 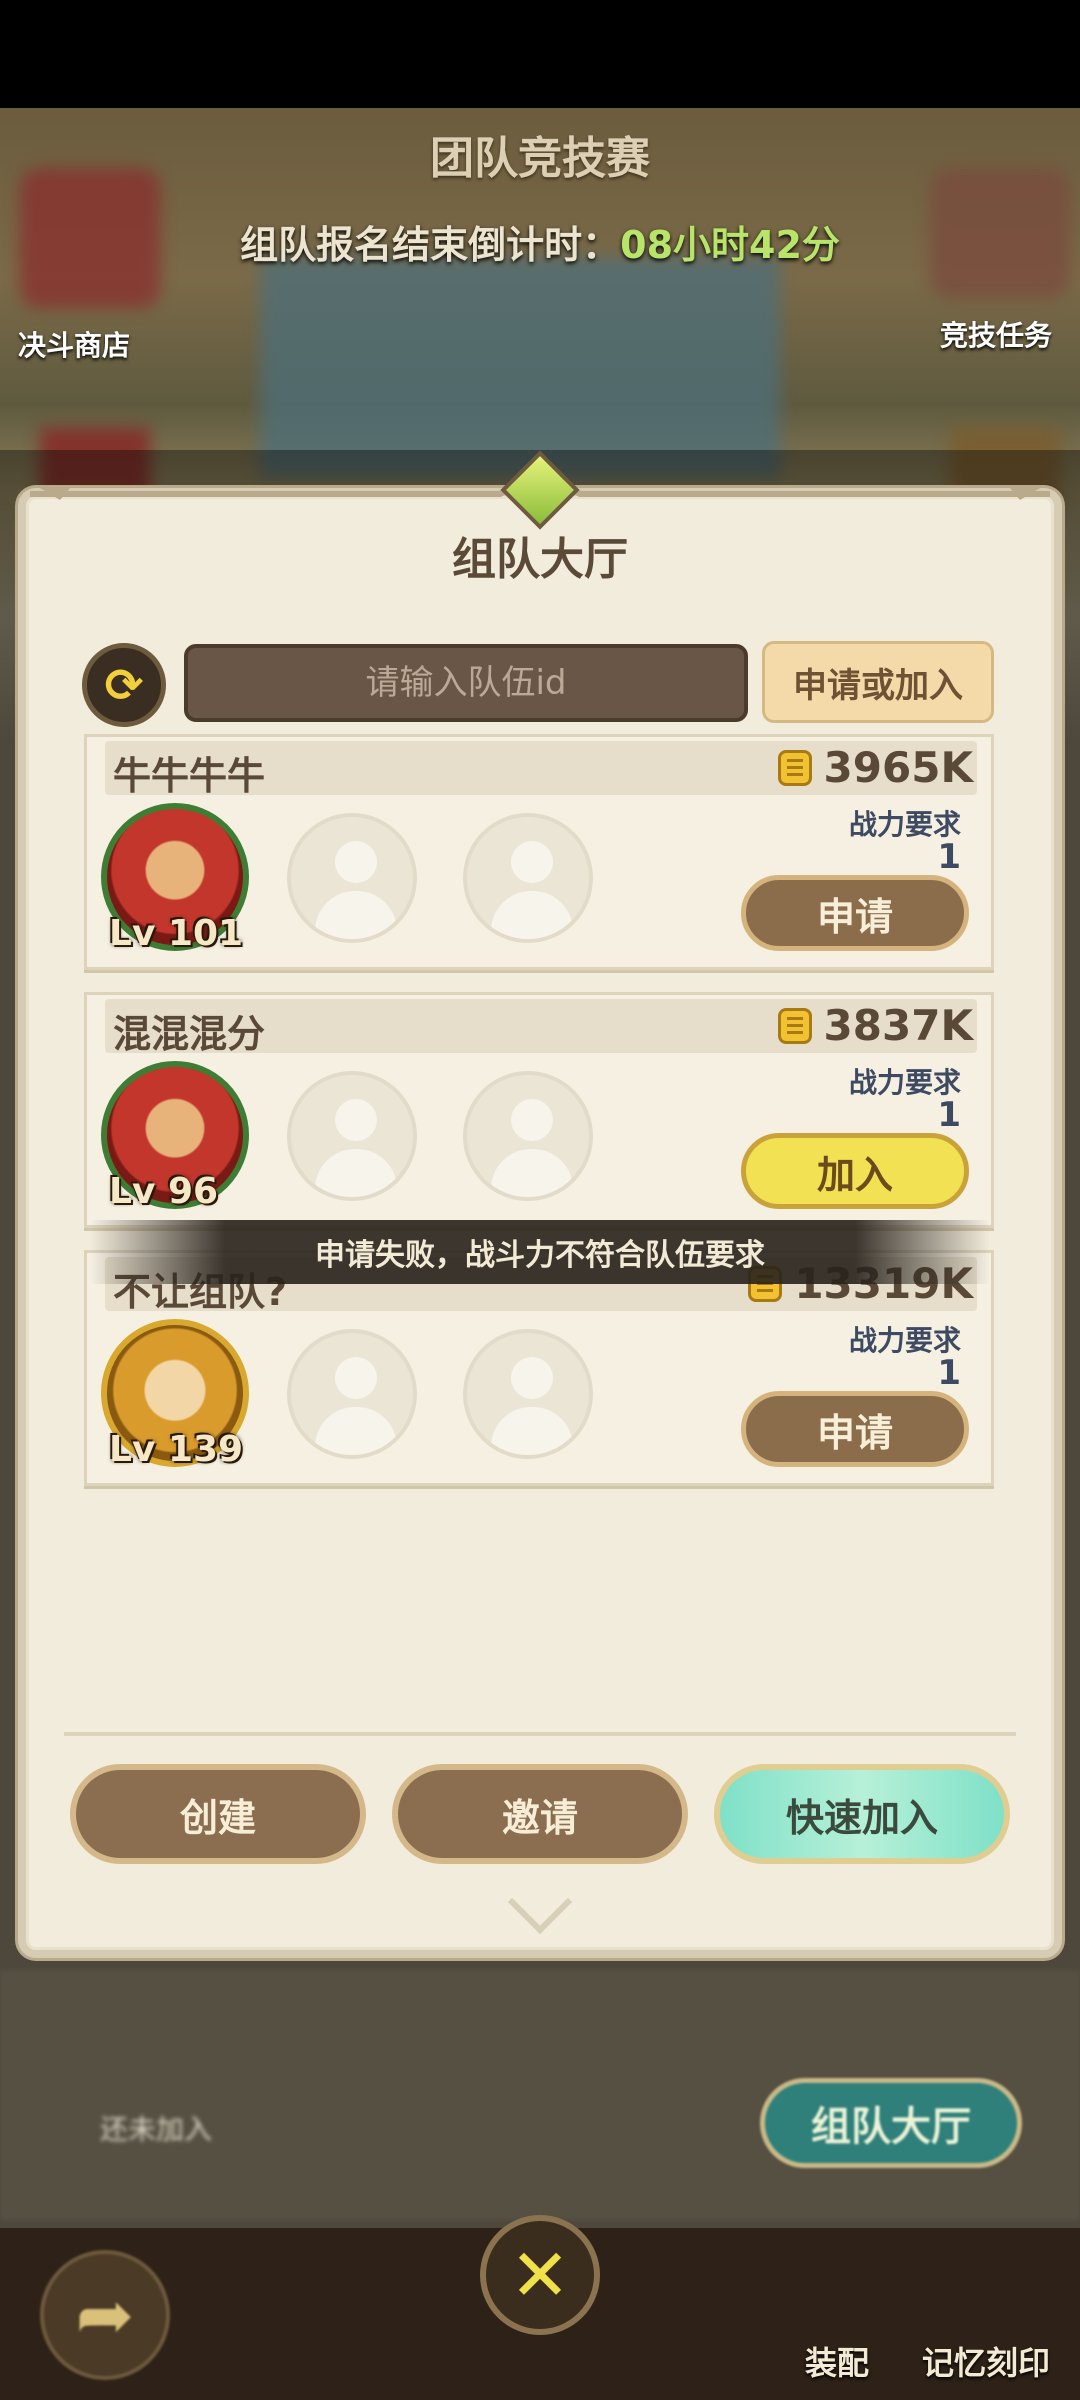 I want to click on arena-title: 团队竞技赛, so click(x=540, y=158).